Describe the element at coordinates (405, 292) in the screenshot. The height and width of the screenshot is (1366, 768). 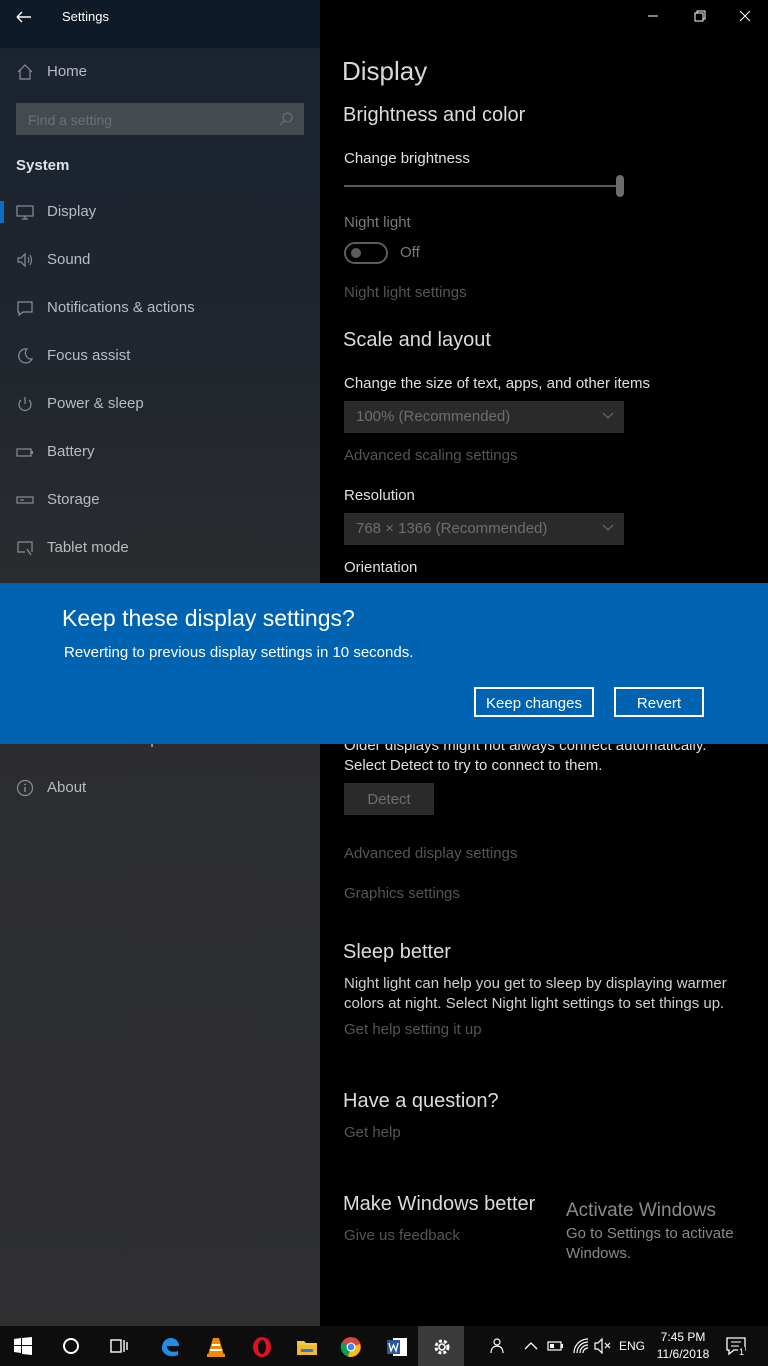
I see `night-light-settings-link: Night light settings` at that location.